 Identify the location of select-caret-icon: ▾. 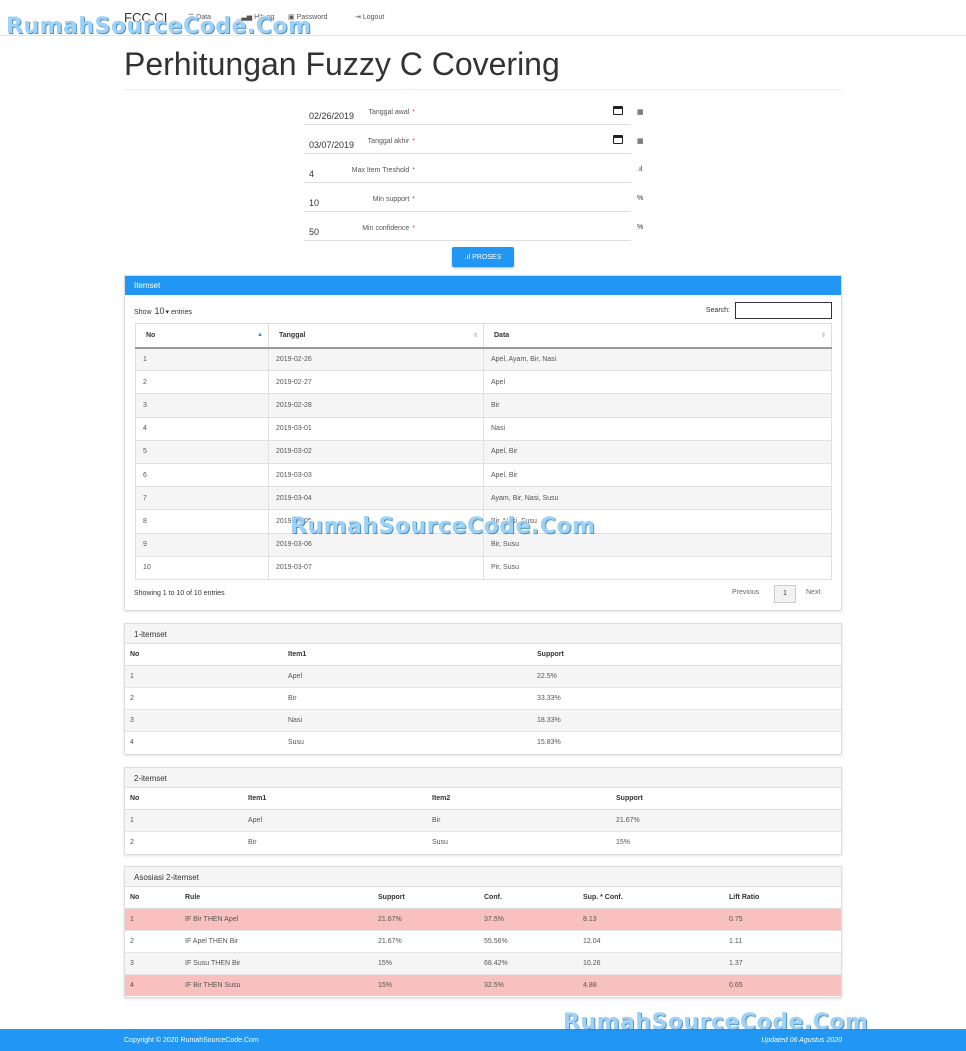
(167, 312).